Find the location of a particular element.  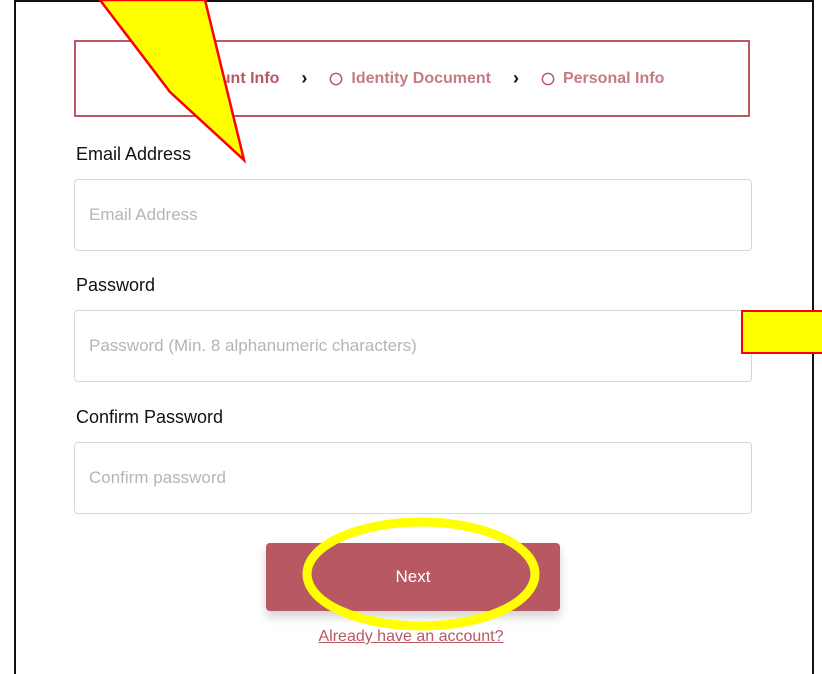

confirm-password-field-wrapper is located at coordinates (413, 478).